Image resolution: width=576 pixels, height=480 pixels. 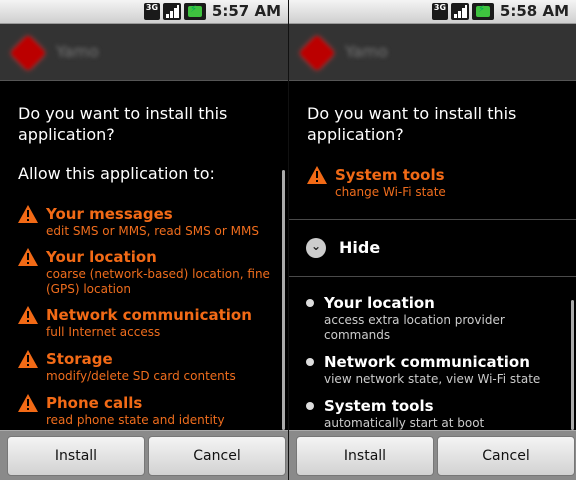 What do you see at coordinates (246, 11) in the screenshot?
I see `clock: 5:57 AM` at bounding box center [246, 11].